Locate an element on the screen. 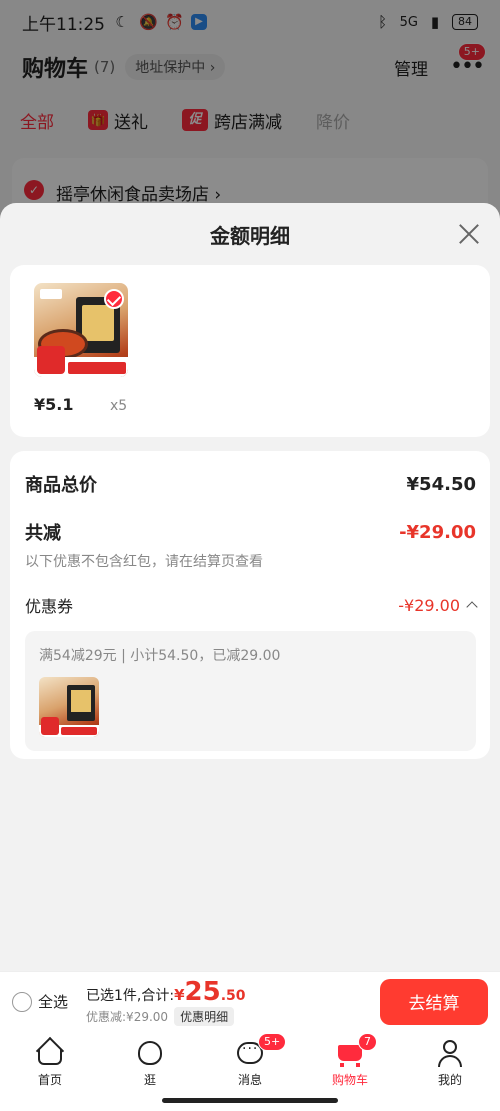 Image resolution: width=500 pixels, height=1111 pixels. coupon-detail-box: 满54减29元 | 小计54.50，已减29.00 is located at coordinates (250, 691).